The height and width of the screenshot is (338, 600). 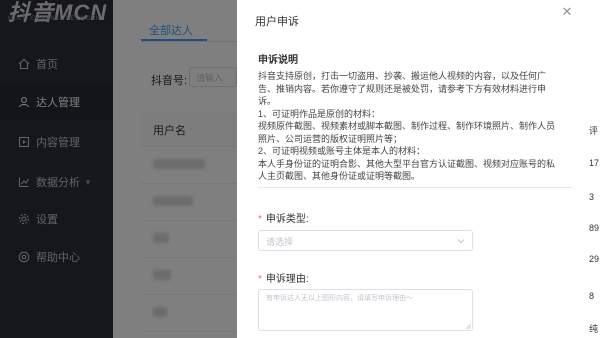 I want to click on appeal-type-label: * 申诉类型:, so click(x=283, y=217).